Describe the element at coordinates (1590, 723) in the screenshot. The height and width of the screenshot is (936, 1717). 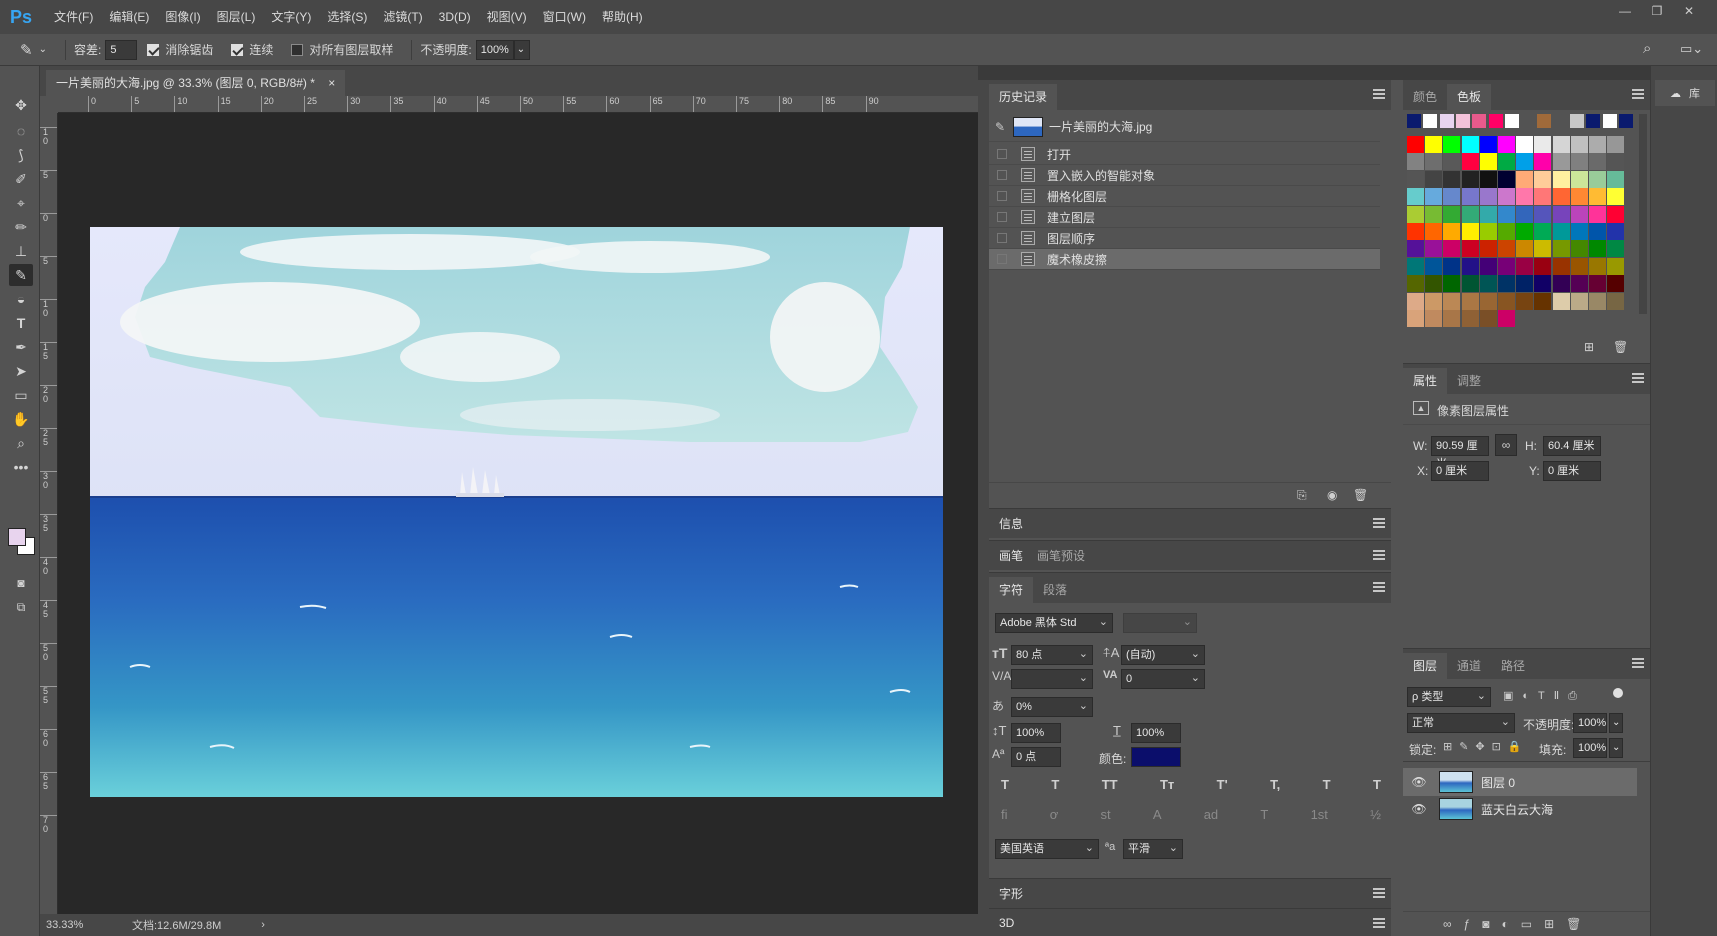
I see `layer-opacity-input: 100%` at that location.